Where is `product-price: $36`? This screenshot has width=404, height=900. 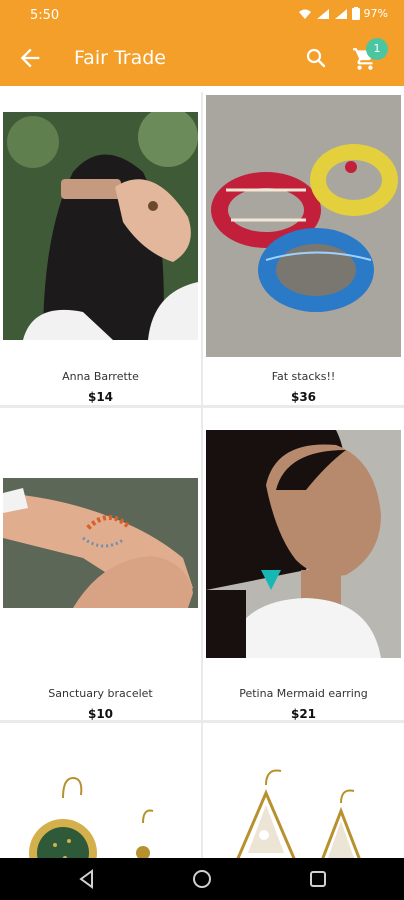
product-price: $36 is located at coordinates (303, 397).